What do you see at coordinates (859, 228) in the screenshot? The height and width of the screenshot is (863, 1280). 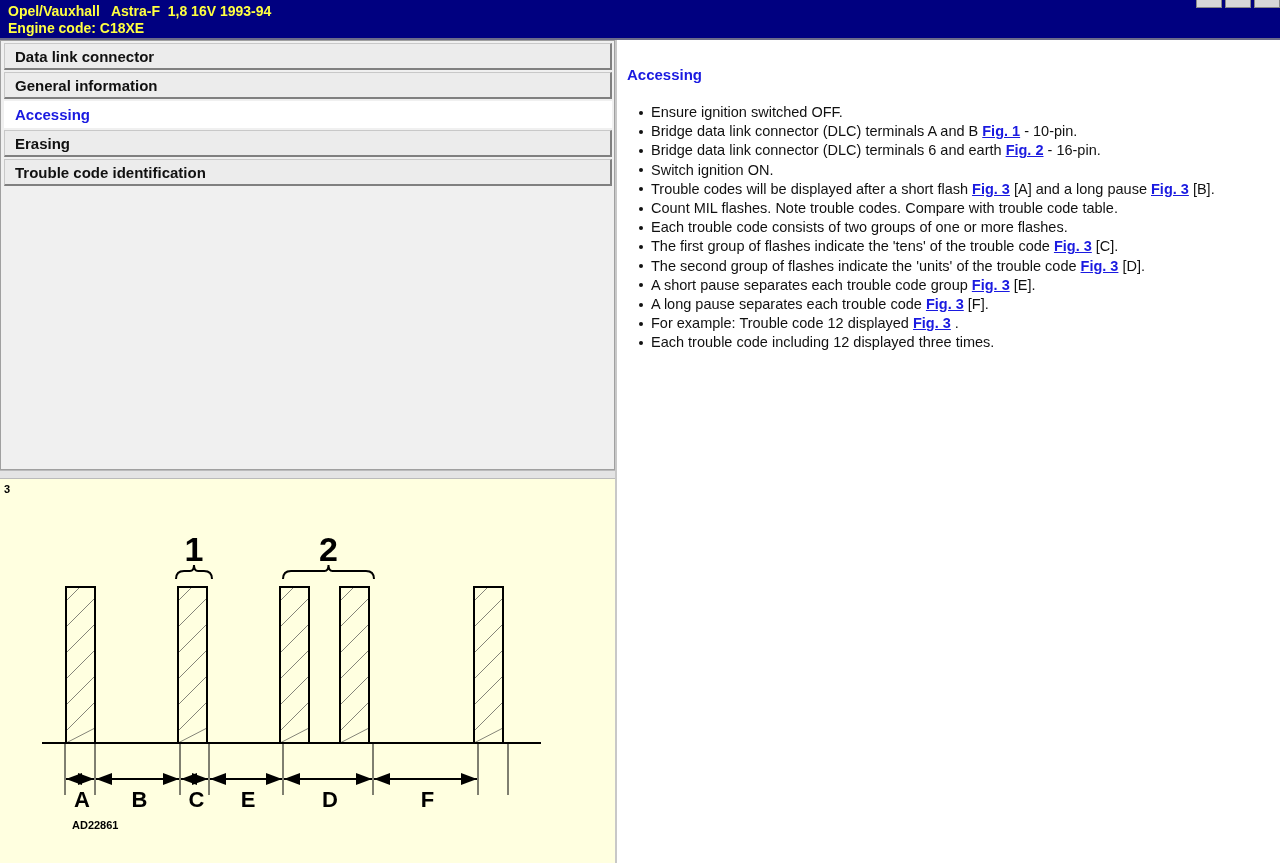 I see `instruction-text: Each trouble code consists of two groups of one or more flashes.` at bounding box center [859, 228].